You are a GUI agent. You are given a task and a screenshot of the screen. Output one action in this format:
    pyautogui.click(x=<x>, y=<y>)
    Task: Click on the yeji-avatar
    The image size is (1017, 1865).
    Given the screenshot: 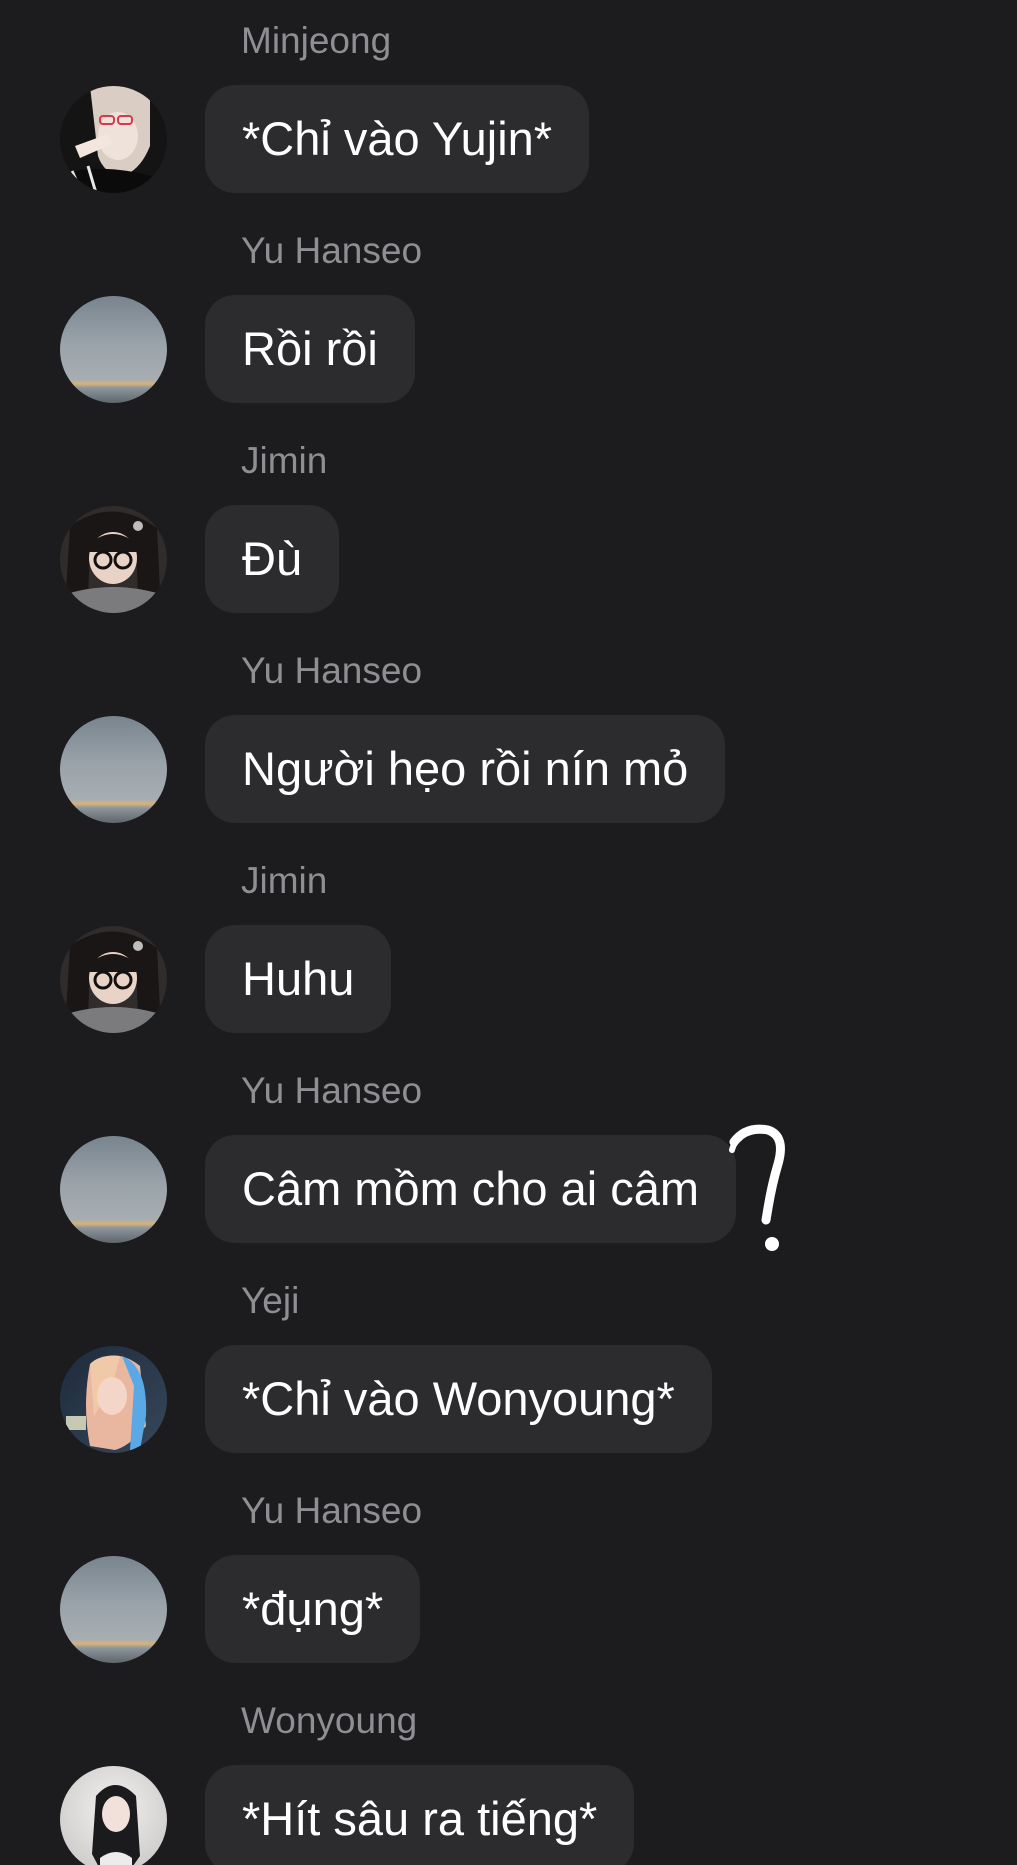 What is the action you would take?
    pyautogui.click(x=113, y=1399)
    